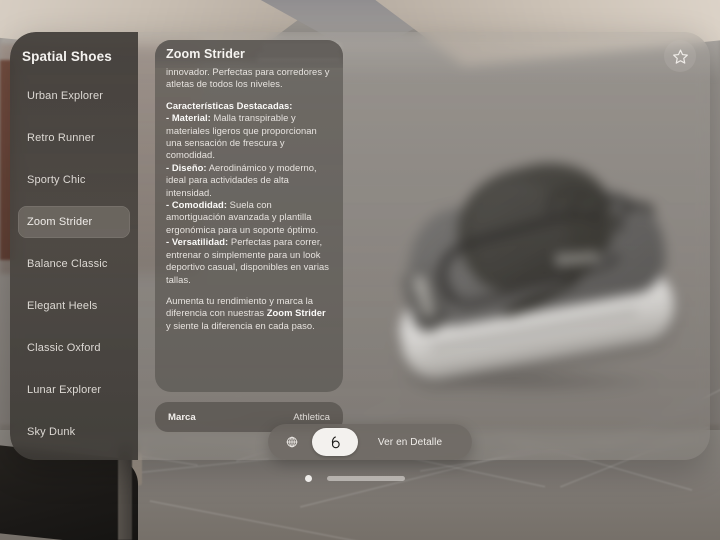 The image size is (720, 540). I want to click on sidebar-item-label: Lunar Explorer, so click(64, 390).